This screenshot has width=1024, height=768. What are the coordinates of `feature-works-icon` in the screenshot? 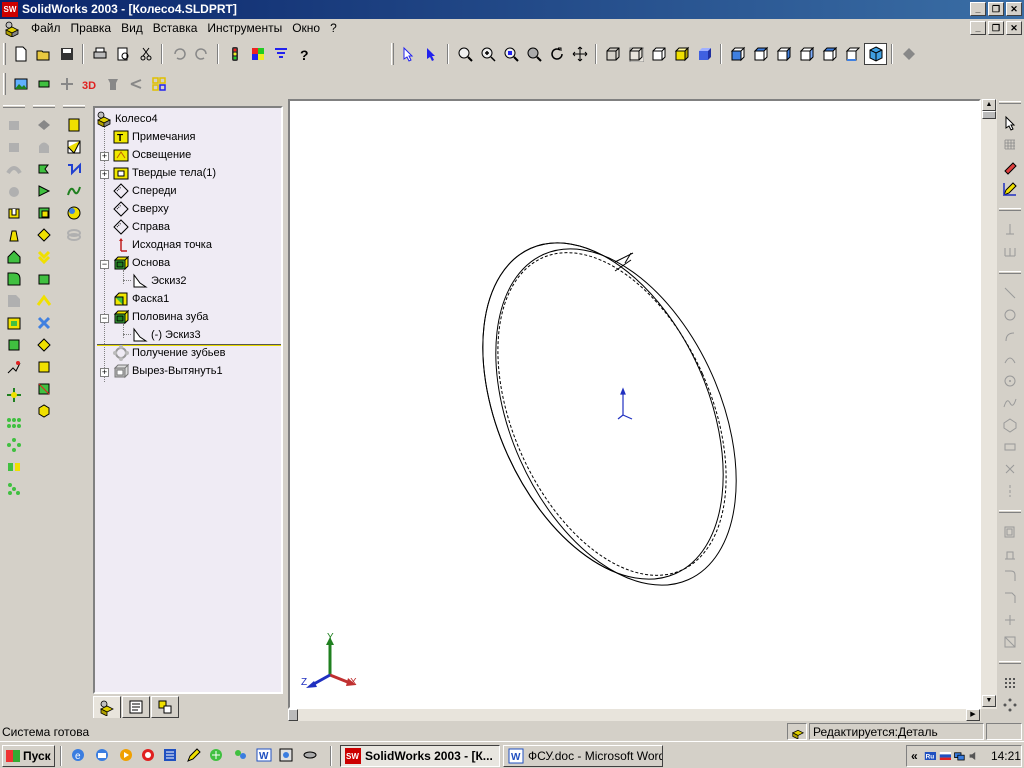 It's located at (135, 84).